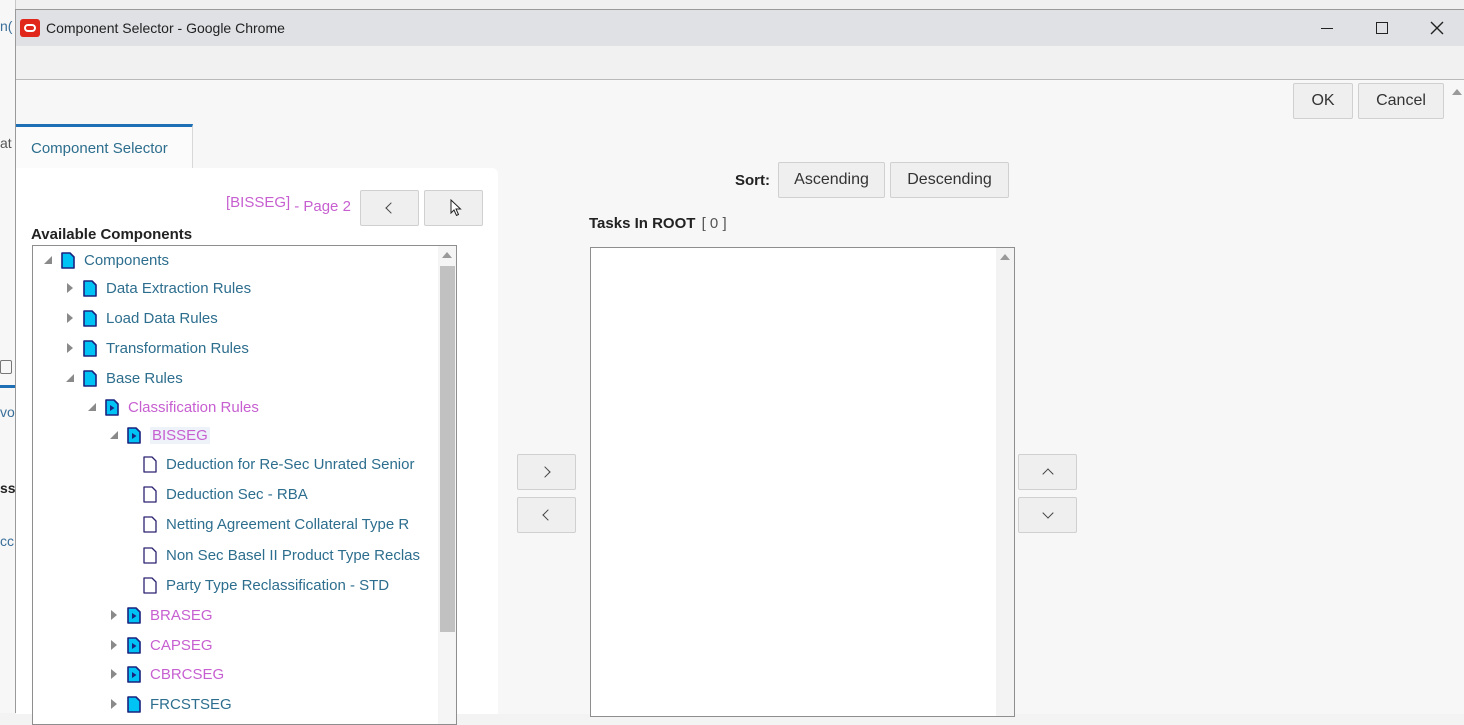 The height and width of the screenshot is (725, 1464). I want to click on background-text: at, so click(6, 143).